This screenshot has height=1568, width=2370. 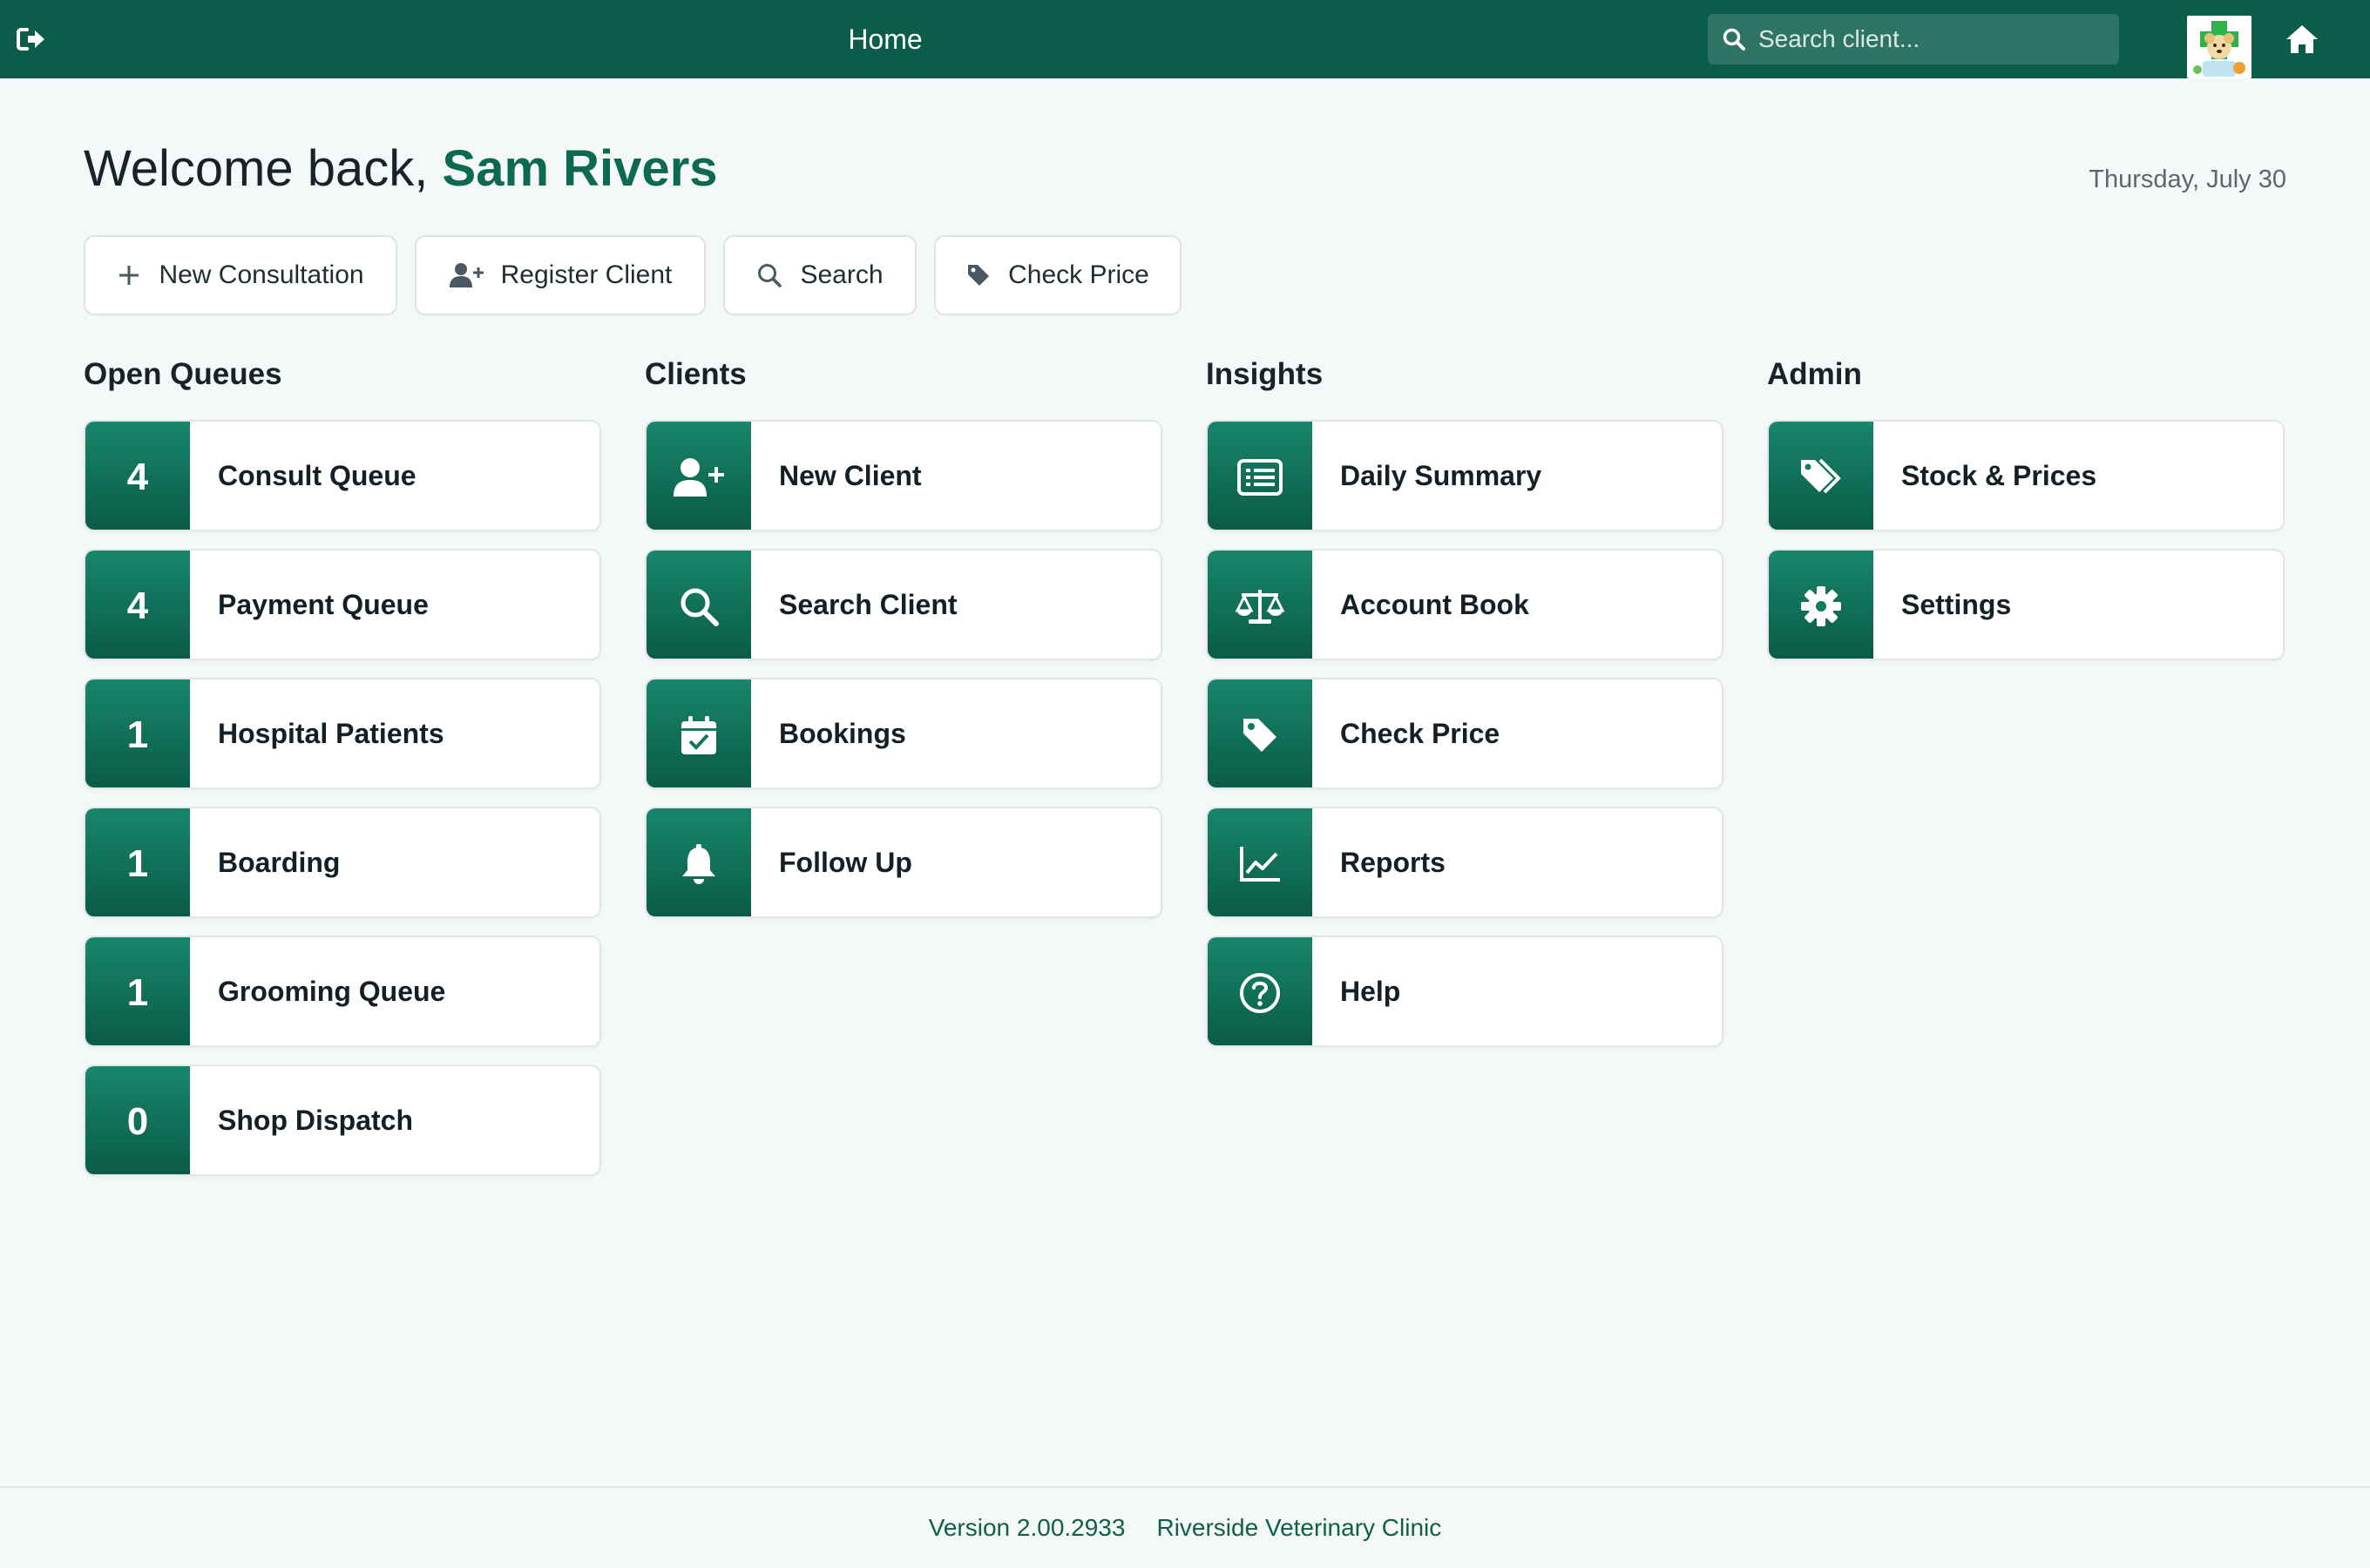 What do you see at coordinates (1370, 992) in the screenshot?
I see `card-label: Help` at bounding box center [1370, 992].